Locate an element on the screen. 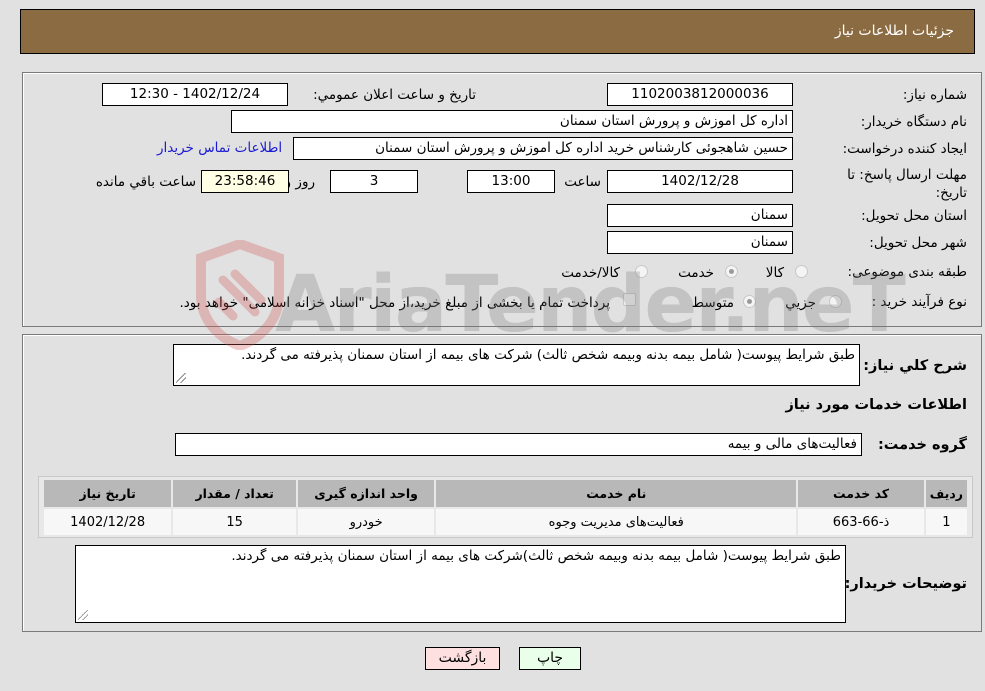 The width and height of the screenshot is (985, 691). col-header-service-code: کد خدمت is located at coordinates (861, 494).